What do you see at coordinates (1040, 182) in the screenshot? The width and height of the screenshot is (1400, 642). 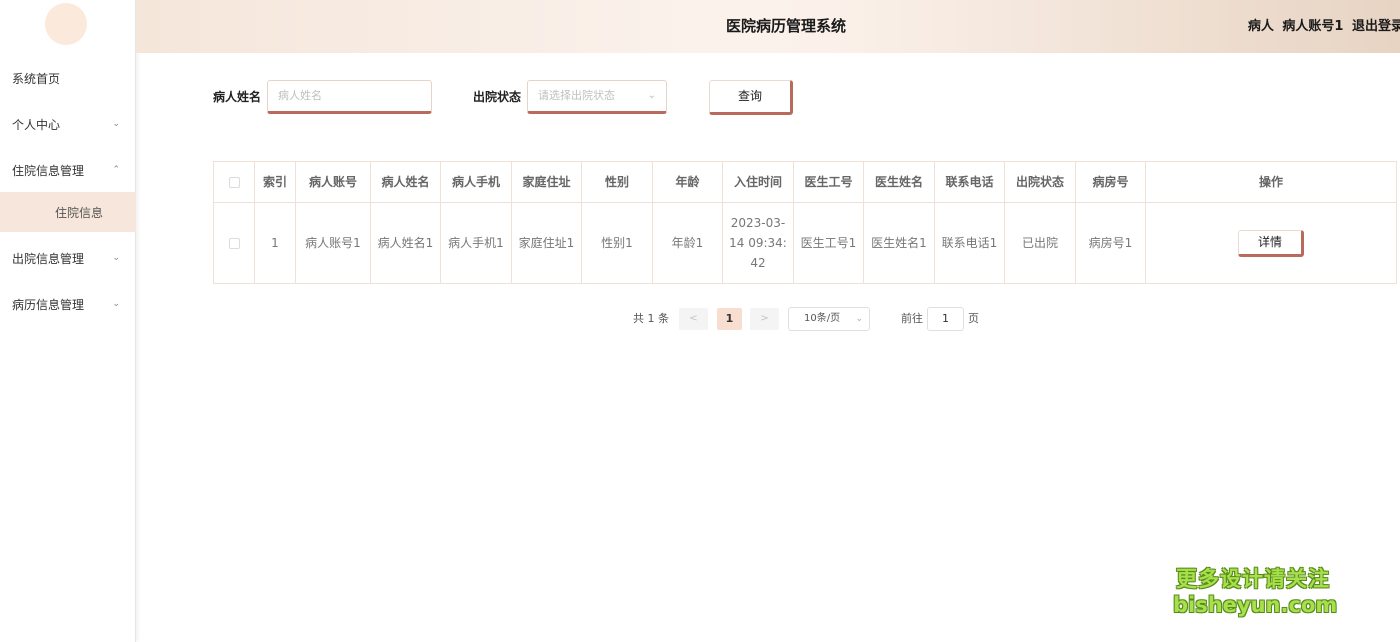 I see `column-header: 出院状态` at bounding box center [1040, 182].